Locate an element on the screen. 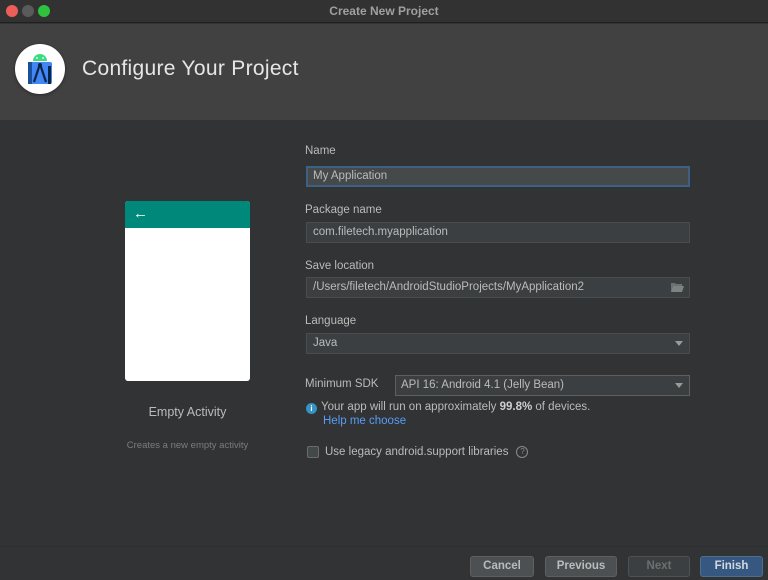 This screenshot has width=768, height=580. title-bar: Create New Project is located at coordinates (384, 11).